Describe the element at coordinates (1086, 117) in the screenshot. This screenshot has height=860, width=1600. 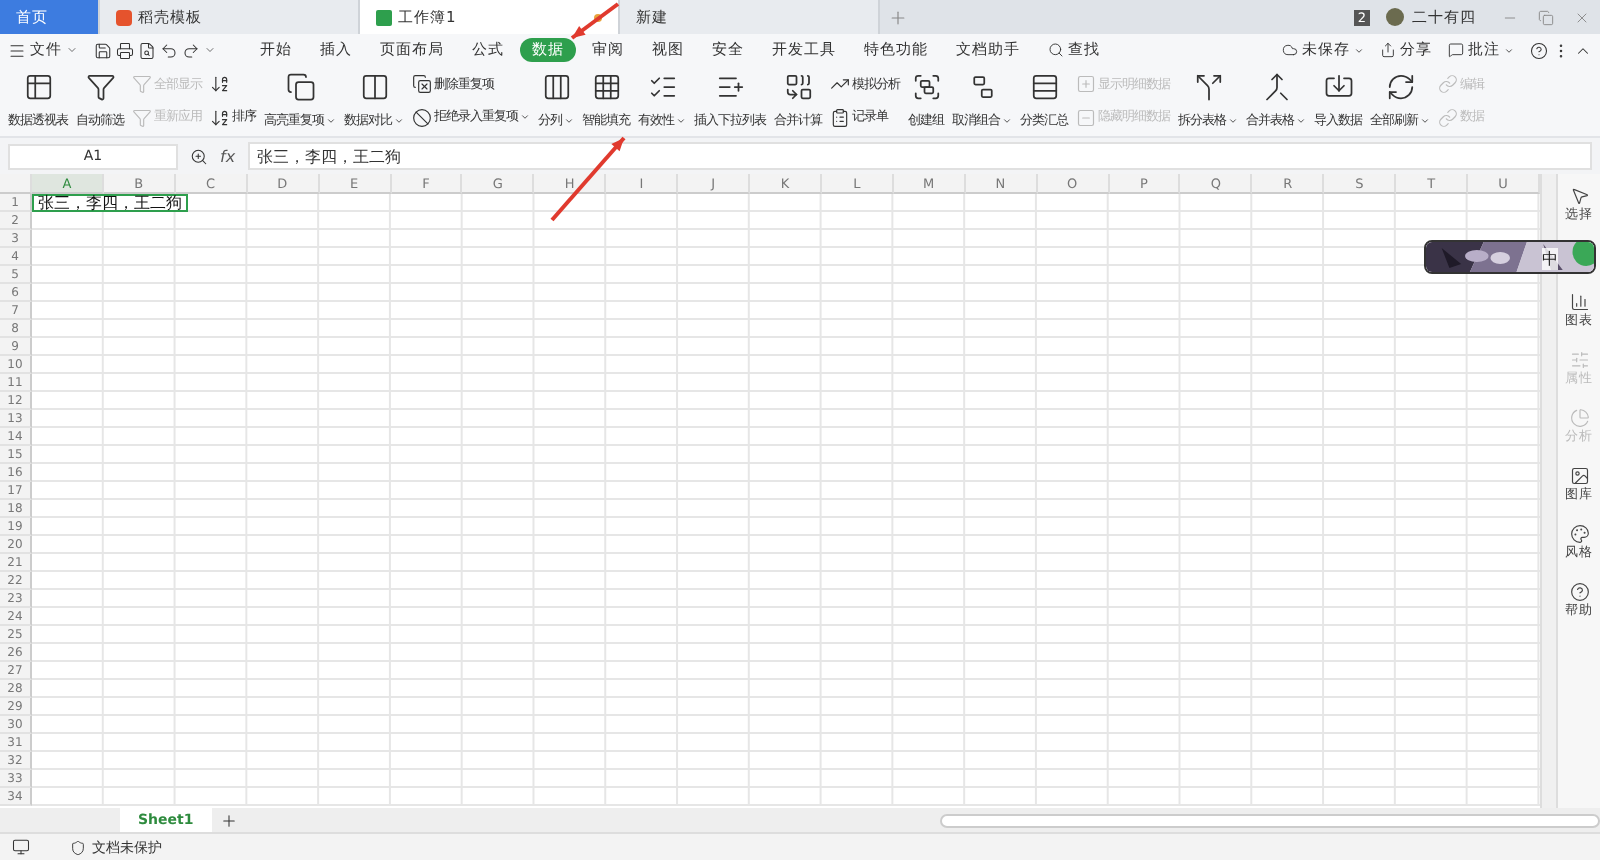
I see `minus-square-icon` at that location.